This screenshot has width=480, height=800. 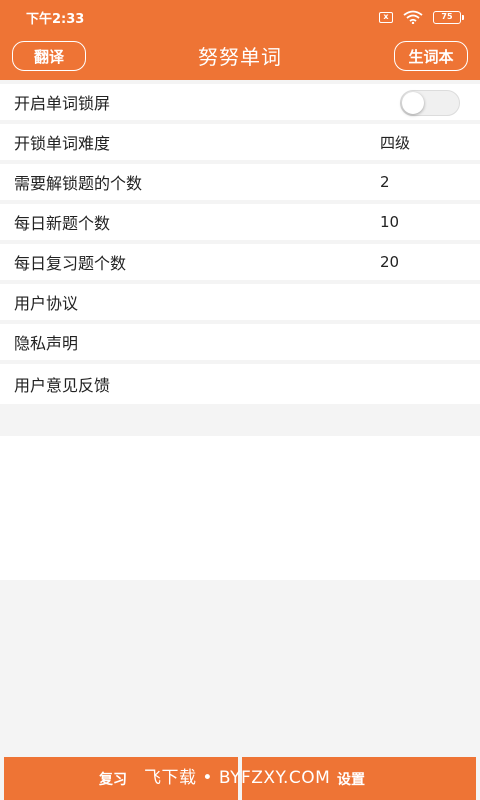 What do you see at coordinates (113, 779) in the screenshot?
I see `tab-review-label: 复习` at bounding box center [113, 779].